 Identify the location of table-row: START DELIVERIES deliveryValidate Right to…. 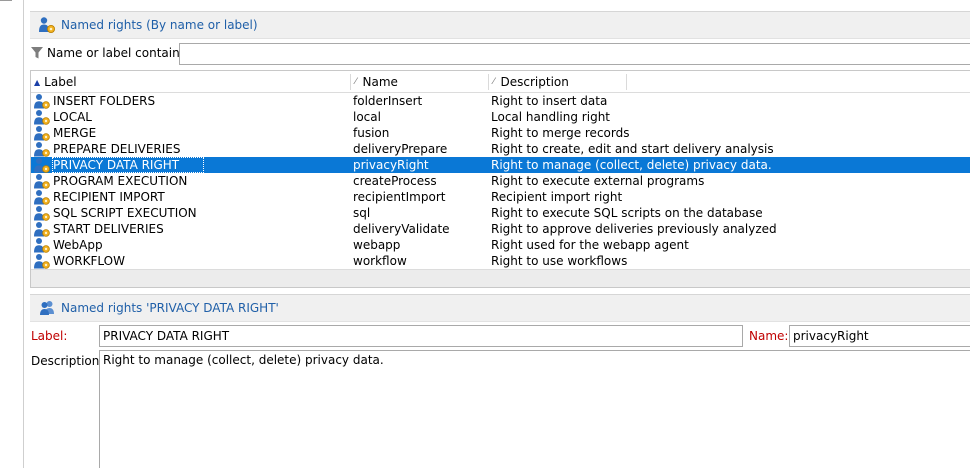
(500, 229).